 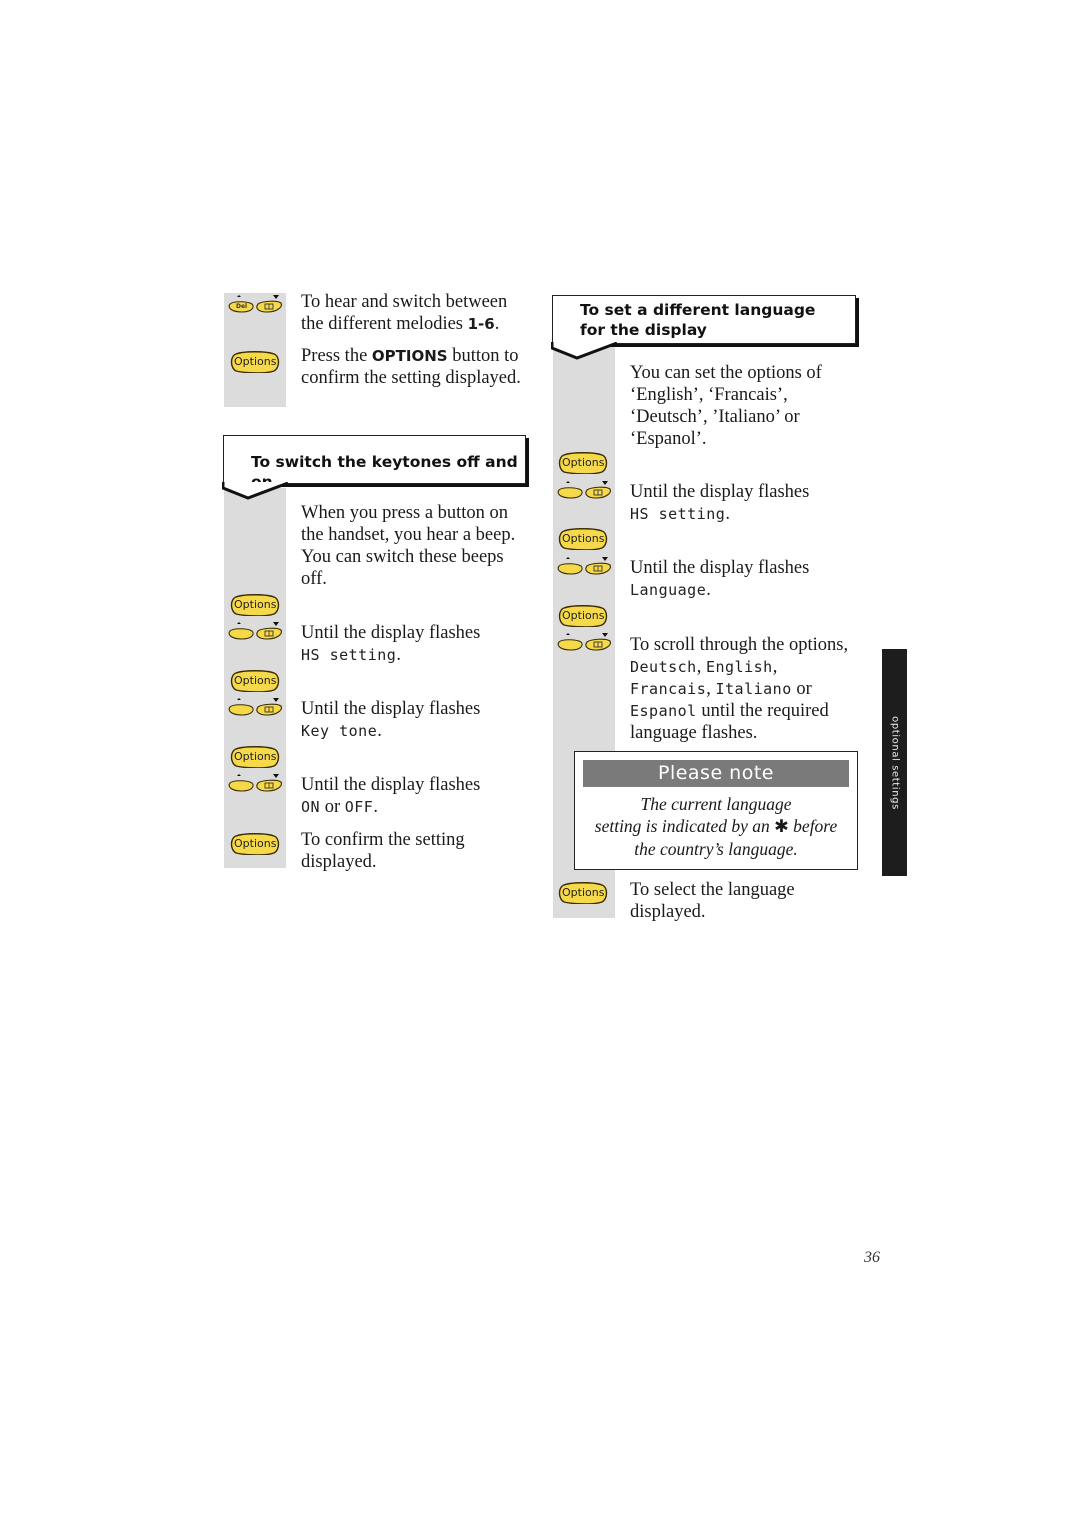 I want to click on side-tab-label: optional settings, so click(x=894, y=762).